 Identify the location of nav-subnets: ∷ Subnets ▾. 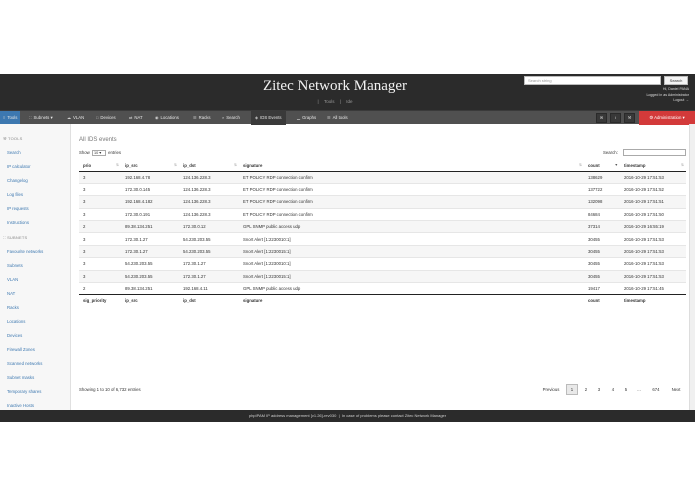
(41, 118).